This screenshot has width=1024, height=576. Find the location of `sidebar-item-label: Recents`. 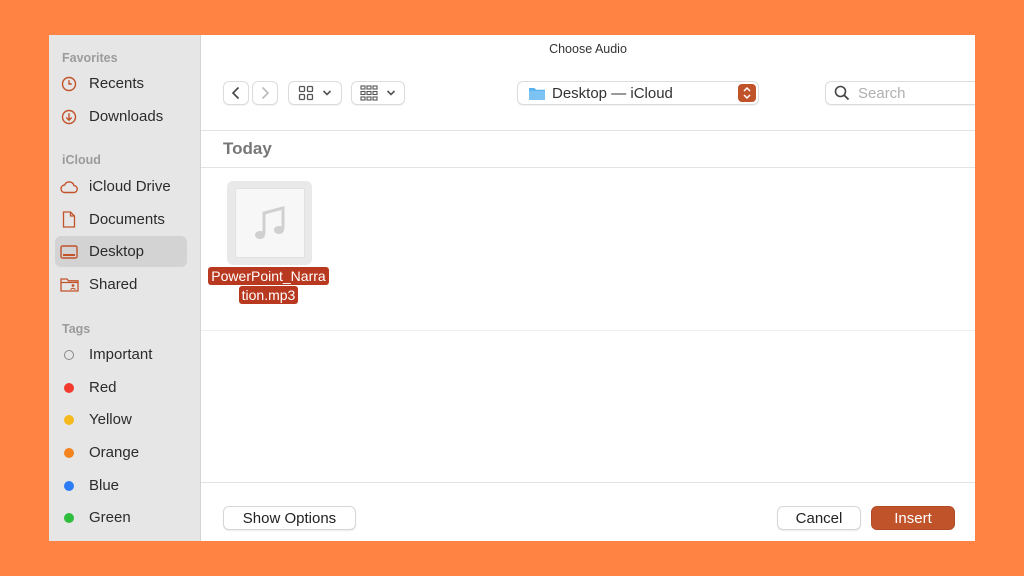

sidebar-item-label: Recents is located at coordinates (117, 83).